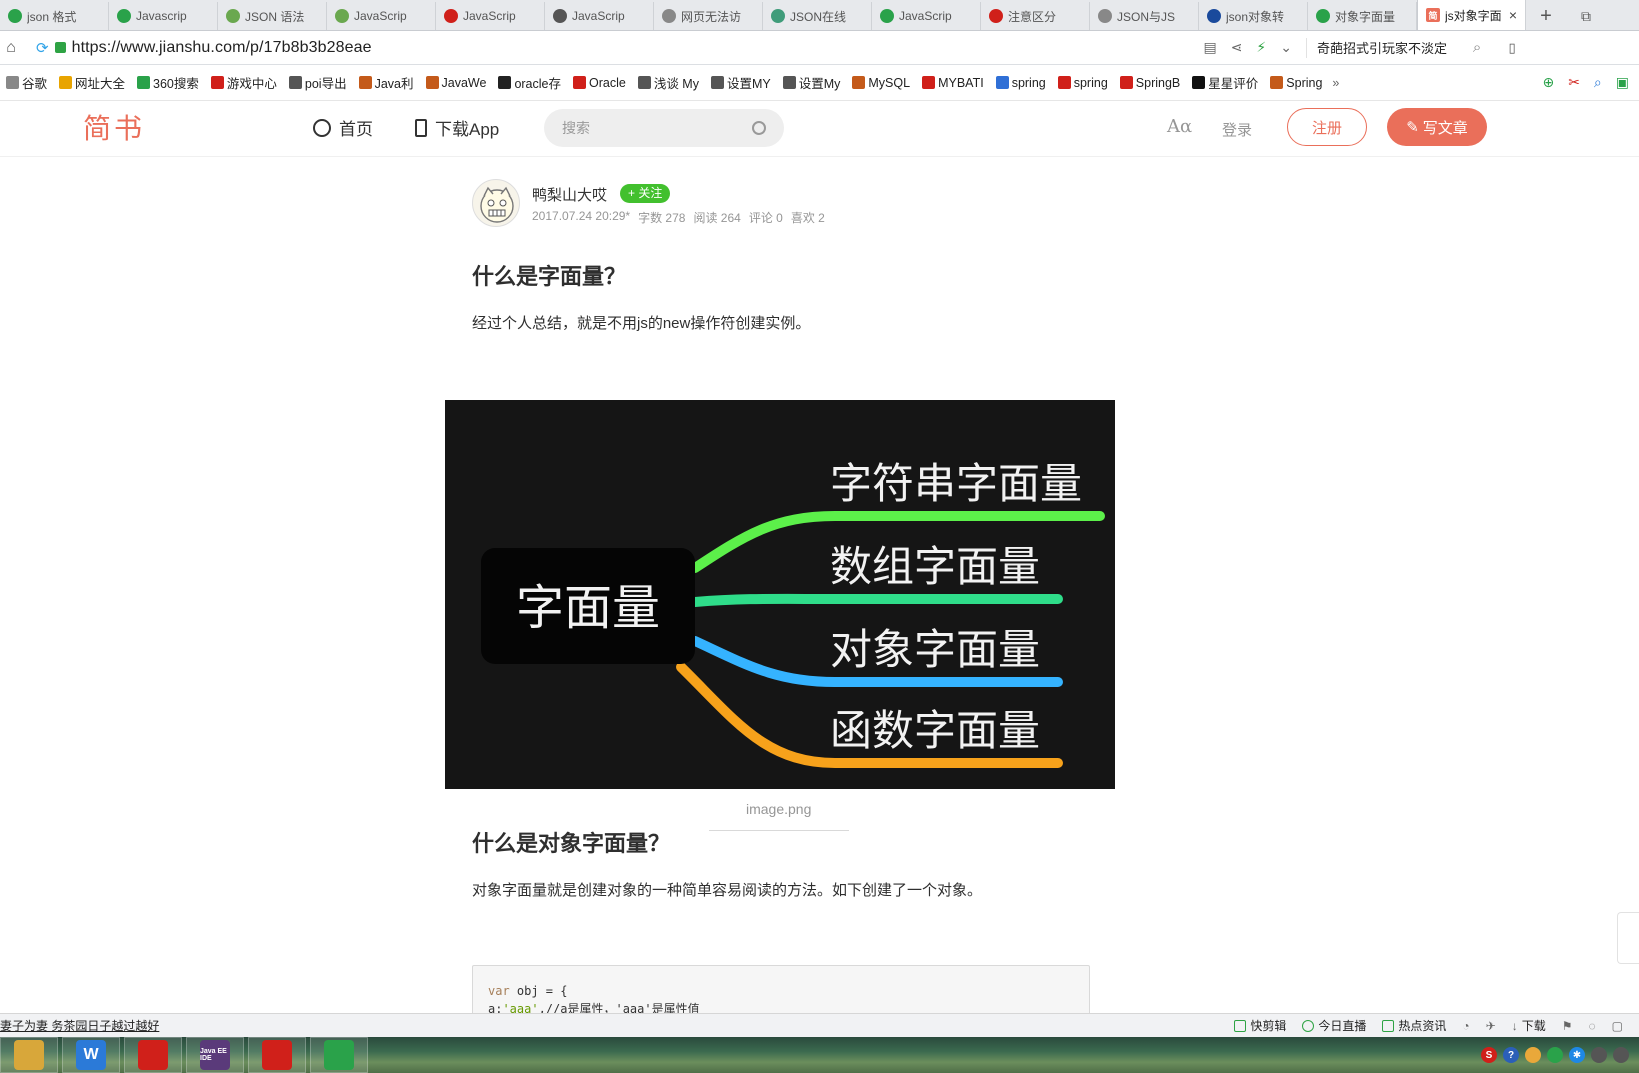 The height and width of the screenshot is (1073, 1639). Describe the element at coordinates (42, 48) in the screenshot. I see `refresh-icon: ⟳` at that location.